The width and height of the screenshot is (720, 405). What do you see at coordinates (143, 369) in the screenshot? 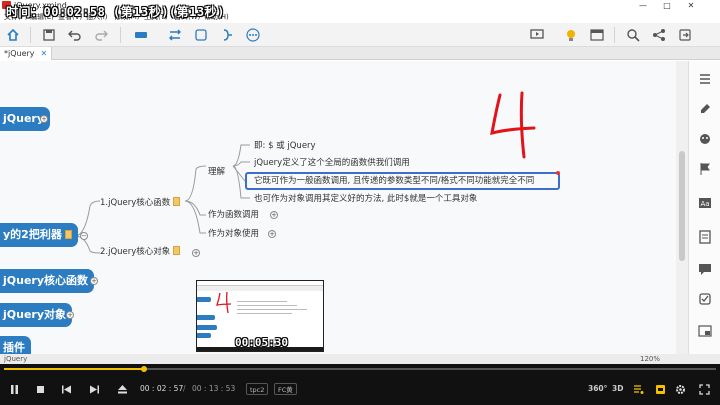
I see `seek-handle` at bounding box center [143, 369].